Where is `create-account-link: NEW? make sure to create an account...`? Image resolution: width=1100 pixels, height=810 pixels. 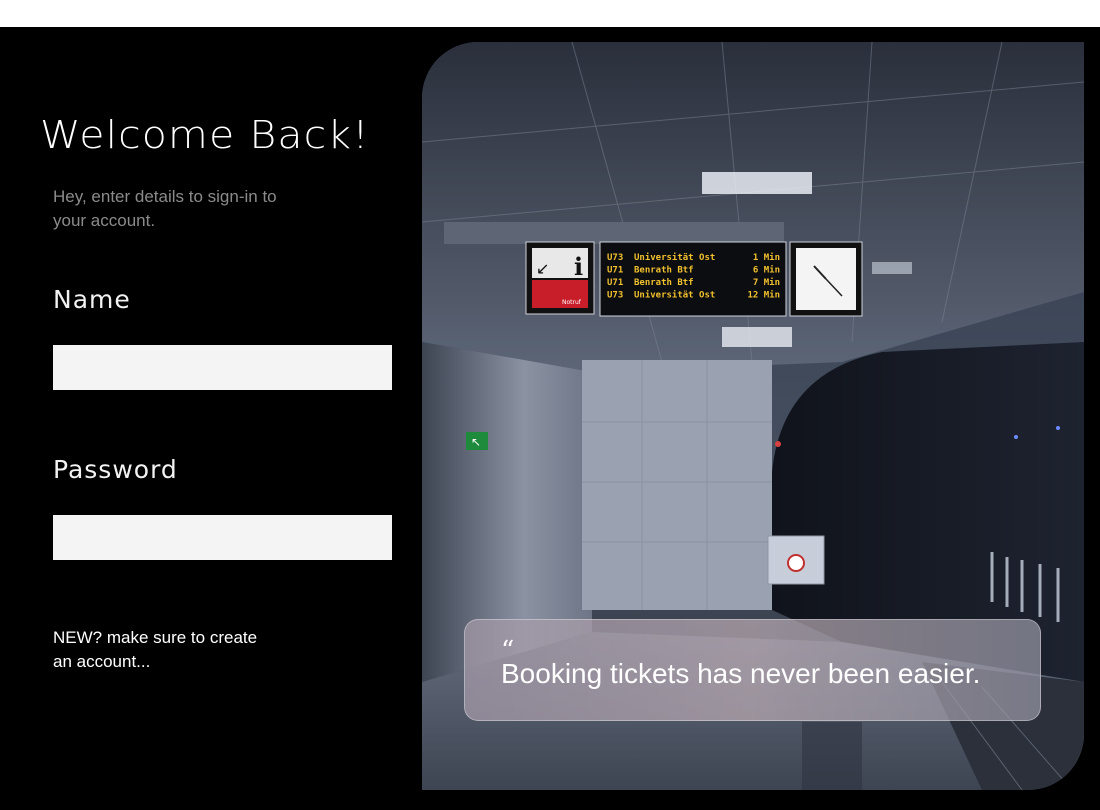 create-account-link: NEW? make sure to create an account... is located at coordinates (163, 650).